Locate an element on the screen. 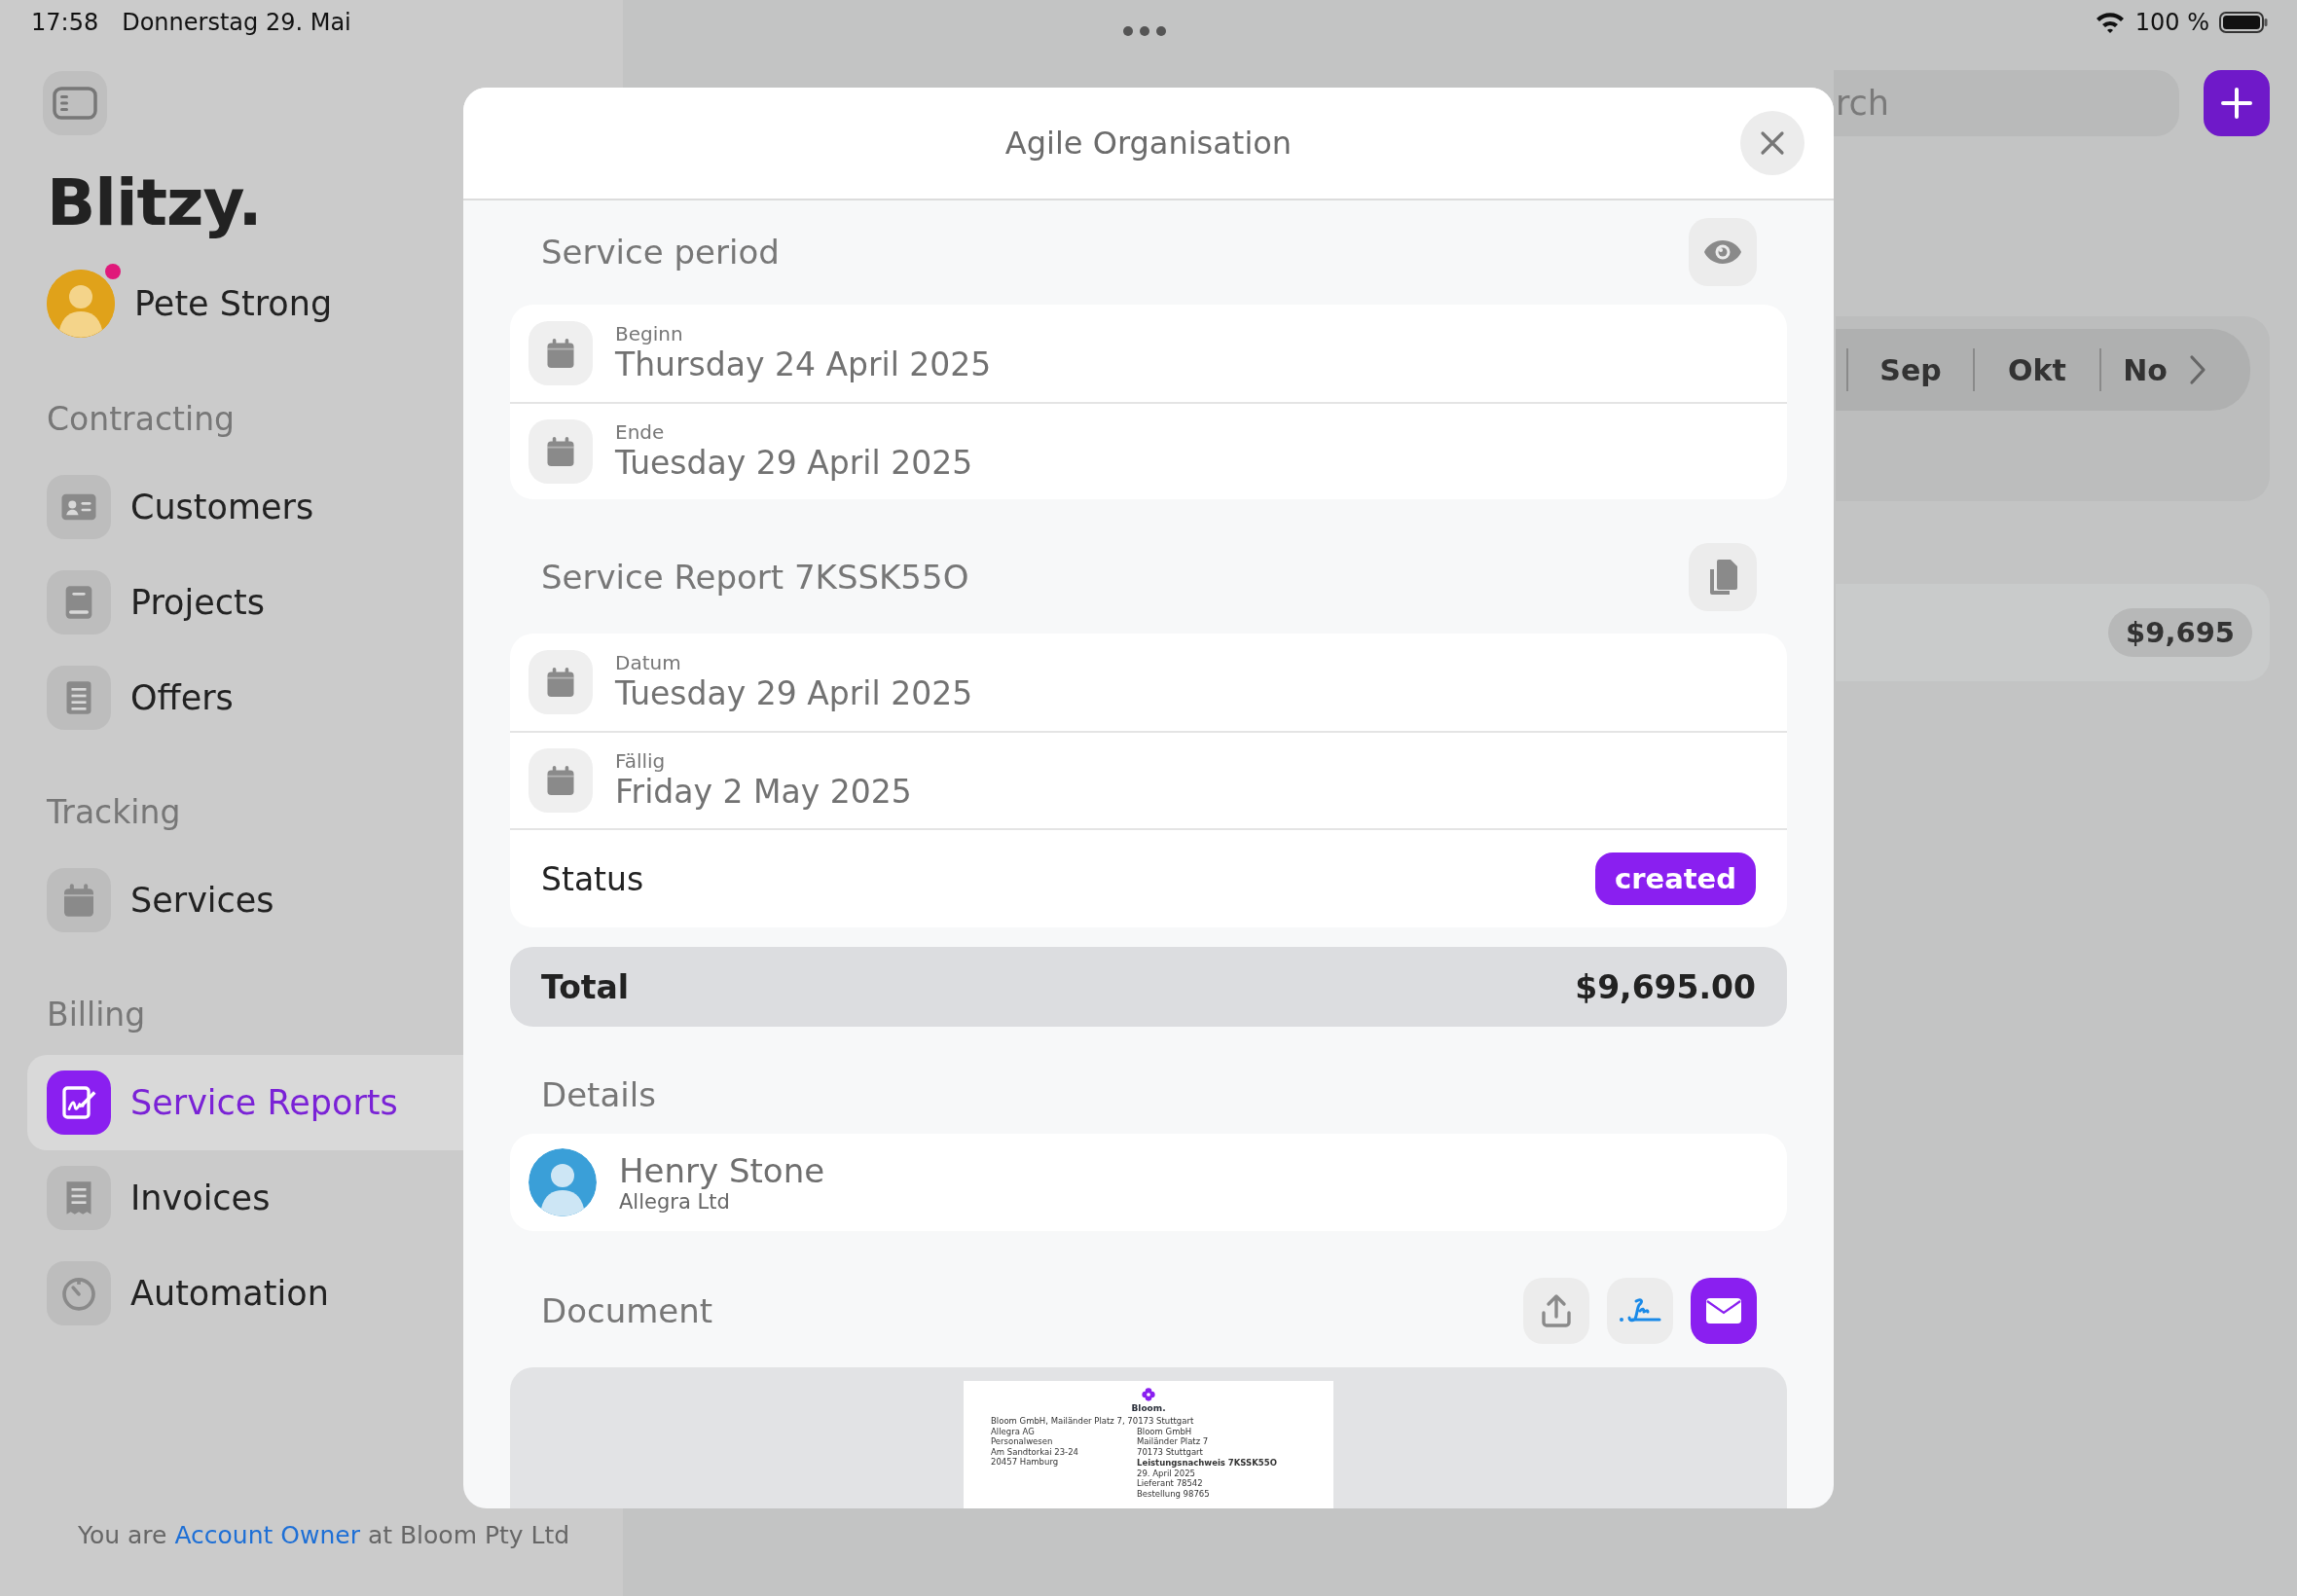 The height and width of the screenshot is (1596, 2297). contact-name: Henry Stone is located at coordinates (722, 1171).